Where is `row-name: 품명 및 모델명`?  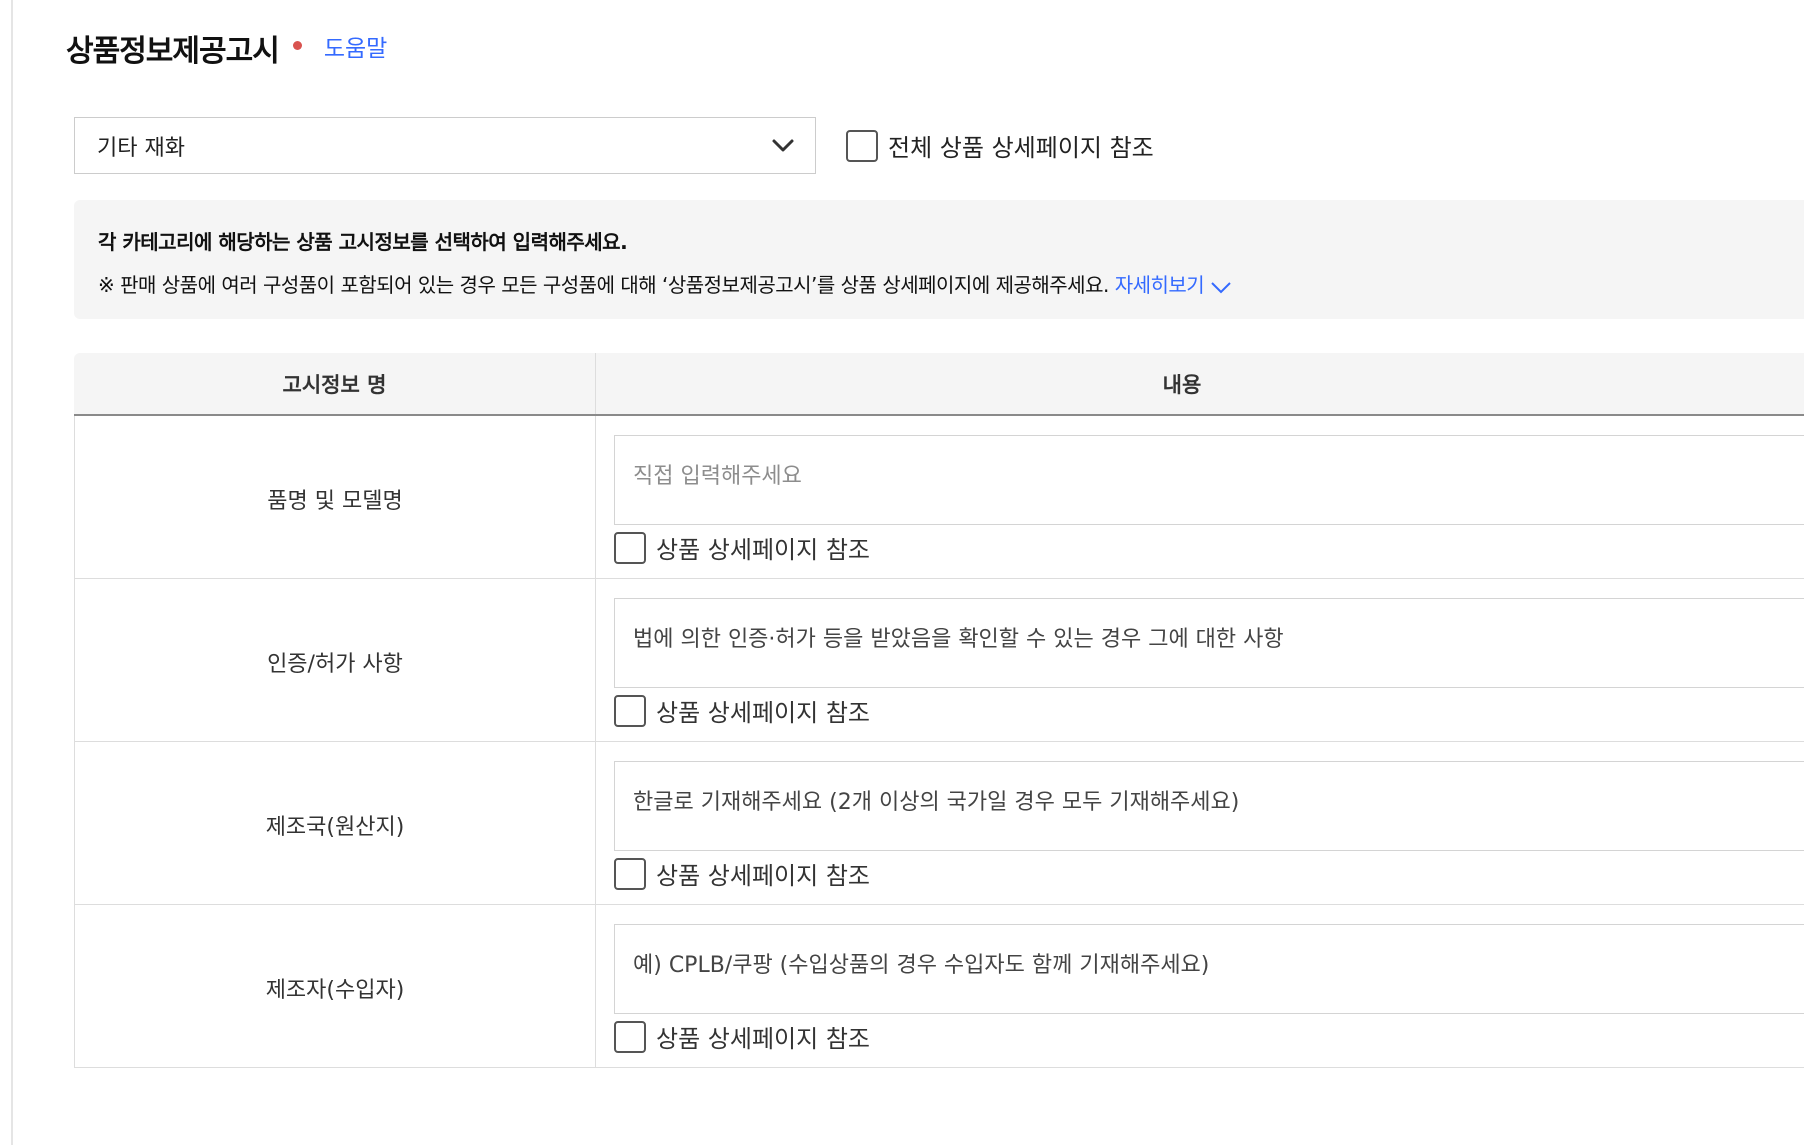
row-name: 품명 및 모델명 is located at coordinates (335, 497).